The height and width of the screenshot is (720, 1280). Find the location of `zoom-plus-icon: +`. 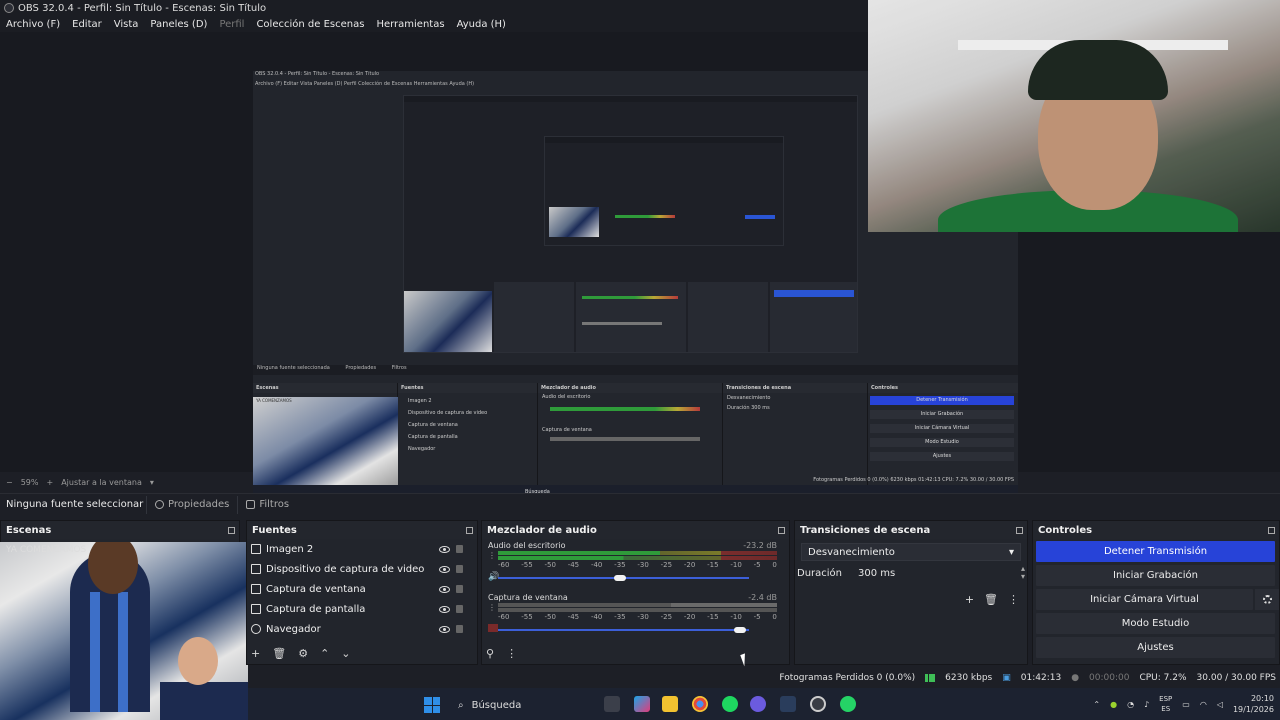

zoom-plus-icon: + is located at coordinates (49, 482).